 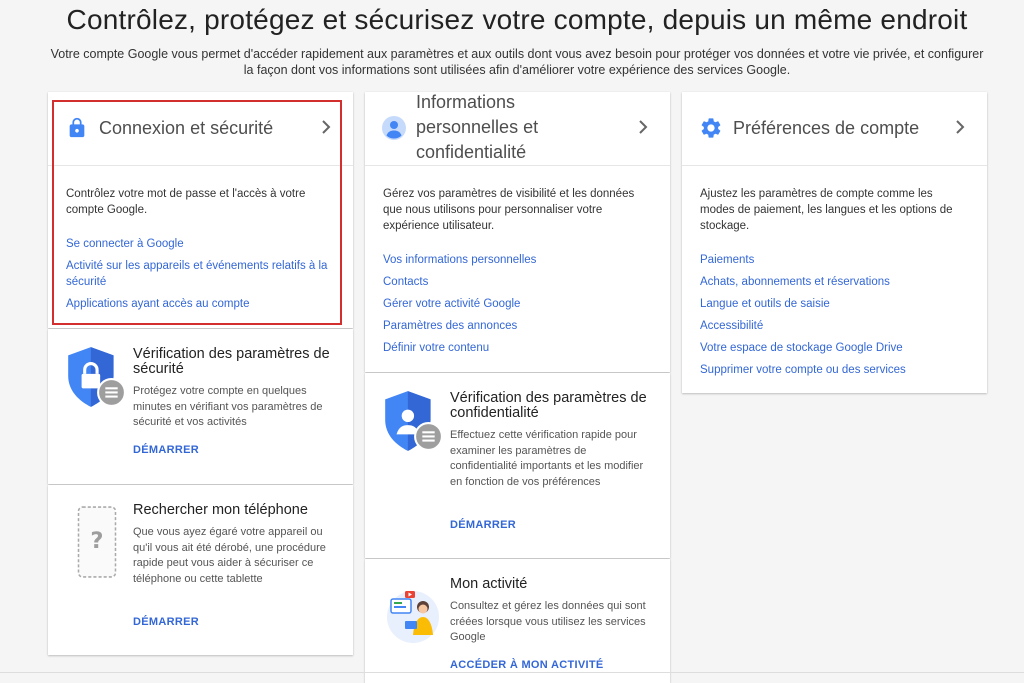 What do you see at coordinates (517, 326) in the screenshot?
I see `link-ad-settings: Paramètres des annonces` at bounding box center [517, 326].